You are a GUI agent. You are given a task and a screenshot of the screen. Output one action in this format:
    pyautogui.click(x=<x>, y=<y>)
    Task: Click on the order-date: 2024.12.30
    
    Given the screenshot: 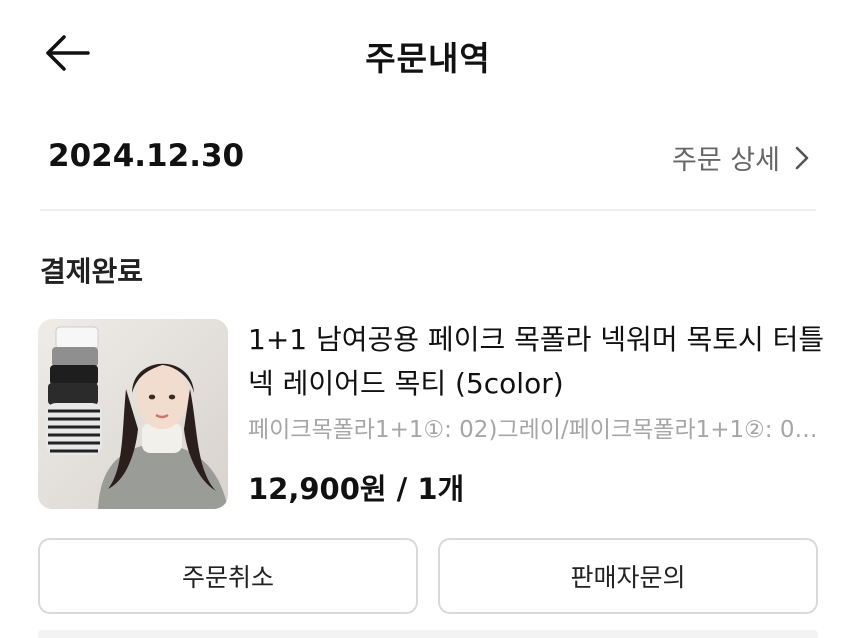 What is the action you would take?
    pyautogui.click(x=146, y=156)
    